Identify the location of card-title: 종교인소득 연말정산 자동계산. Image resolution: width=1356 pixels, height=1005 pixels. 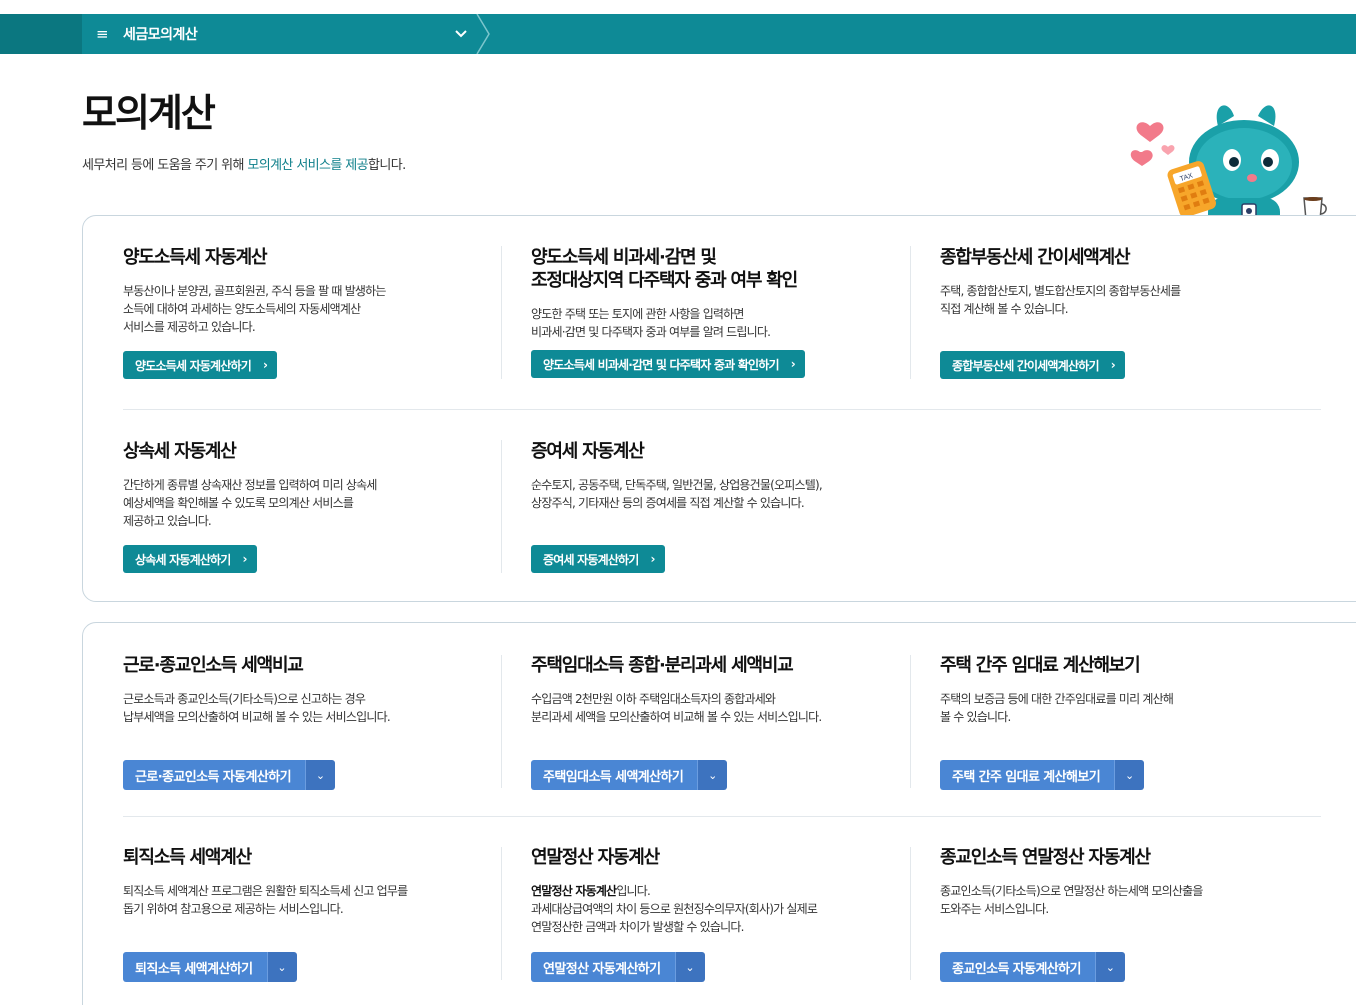
(1045, 857).